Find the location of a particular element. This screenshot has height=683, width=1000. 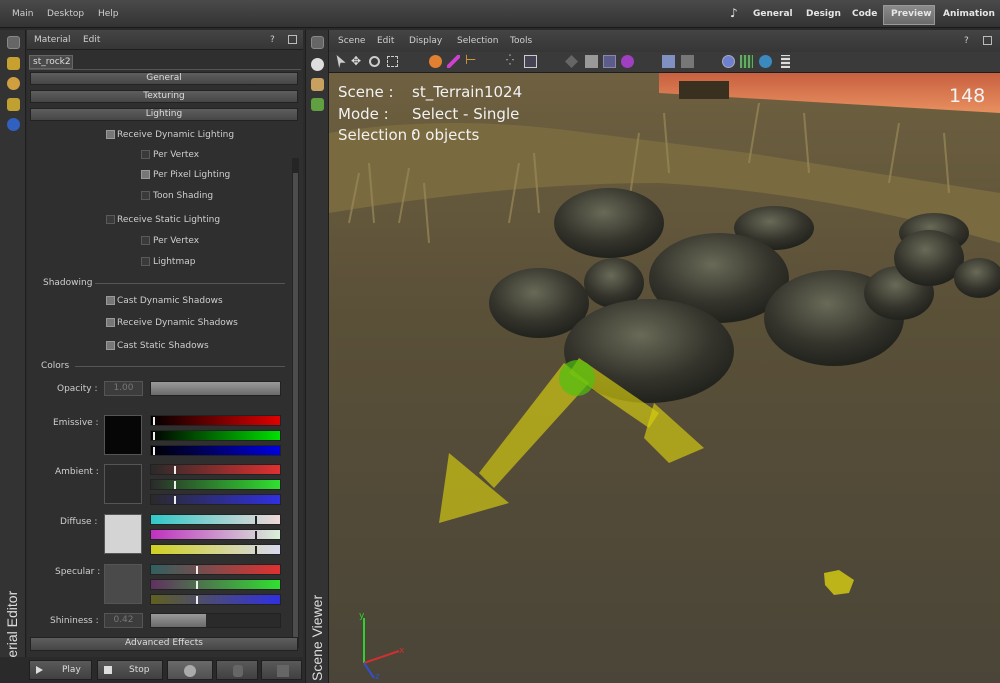

palette-icon is located at coordinates (13, 63).